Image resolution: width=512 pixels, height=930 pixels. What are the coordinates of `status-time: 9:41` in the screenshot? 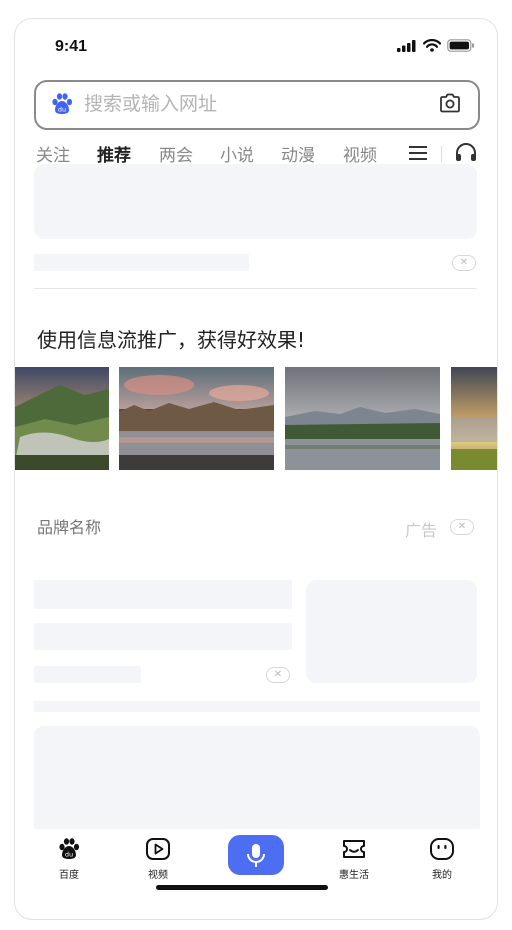 It's located at (71, 46).